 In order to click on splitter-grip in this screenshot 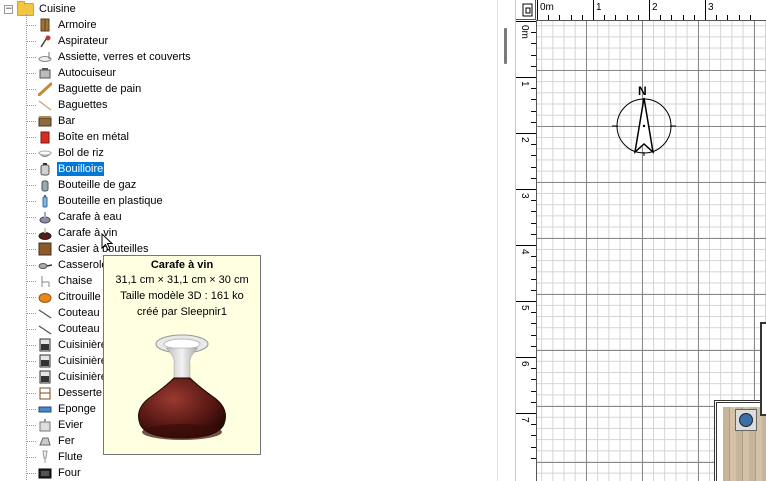, I will do `click(505, 46)`.